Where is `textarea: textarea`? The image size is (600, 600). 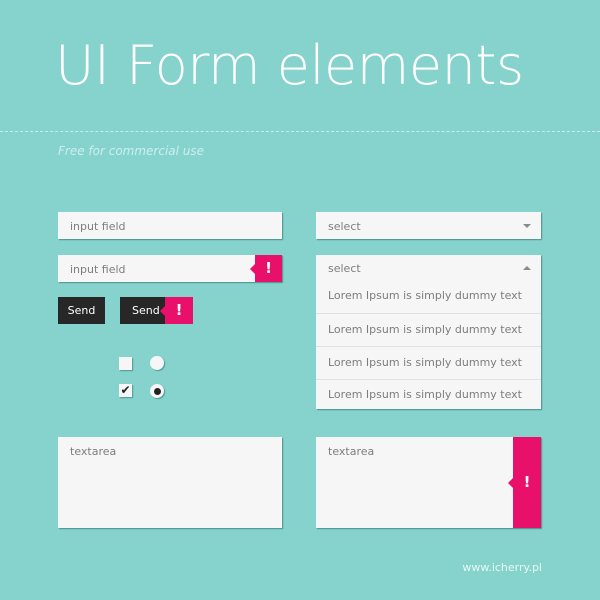
textarea: textarea is located at coordinates (170, 482).